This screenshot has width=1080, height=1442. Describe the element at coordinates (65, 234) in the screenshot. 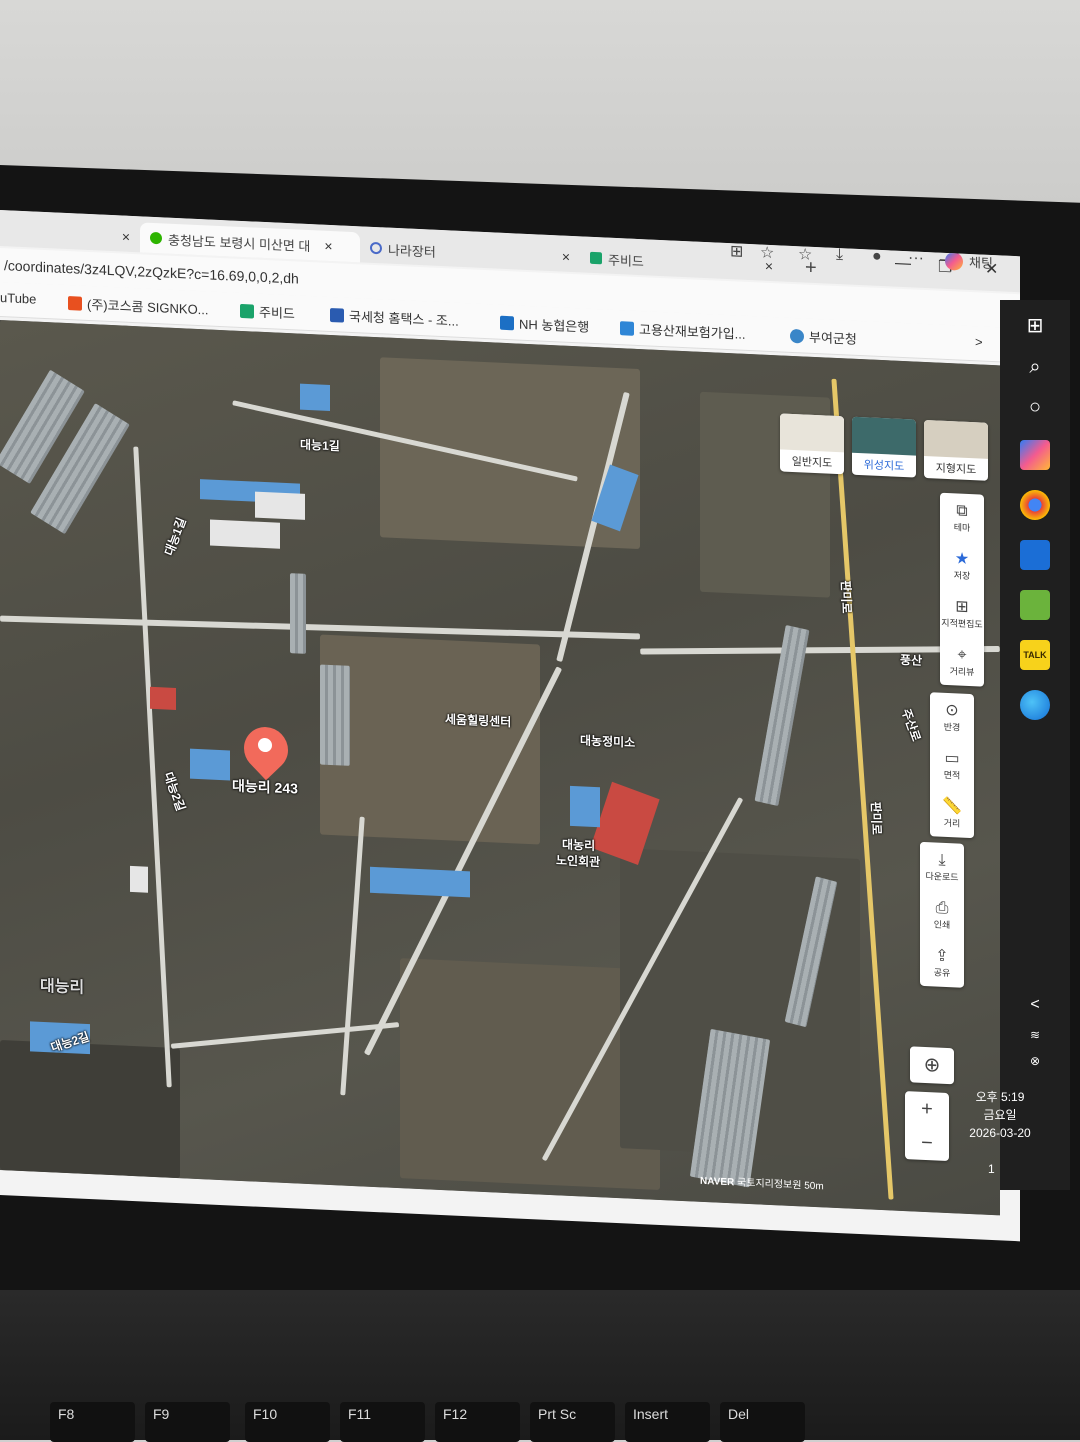

I see `tab-1: ×` at that location.